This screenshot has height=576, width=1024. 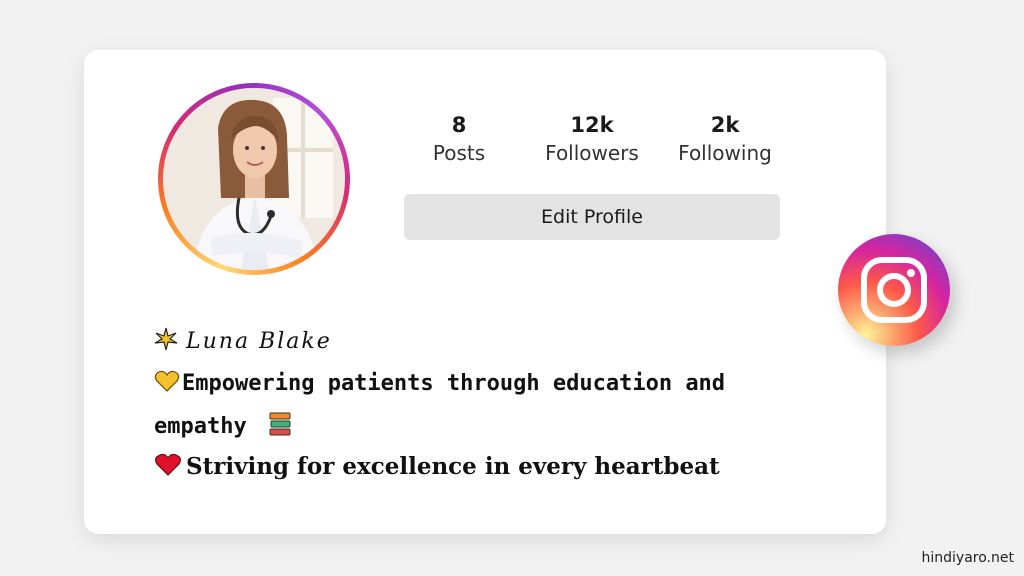 I want to click on stat-label: Posts, so click(x=459, y=153).